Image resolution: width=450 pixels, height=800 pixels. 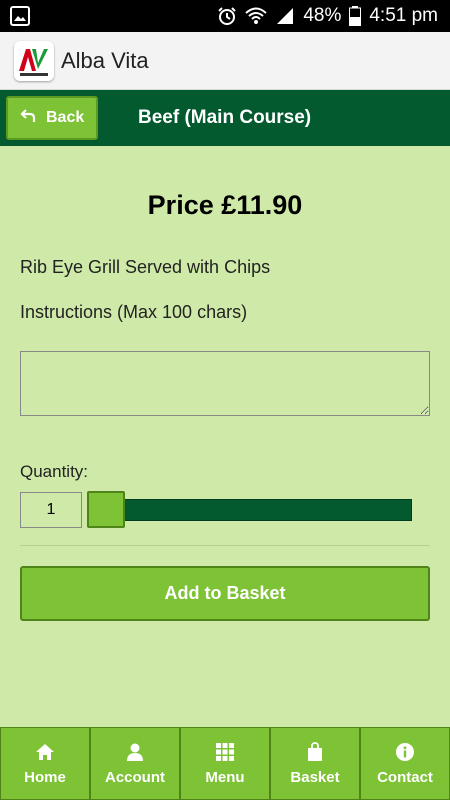 I want to click on clock-time: 4:51 pm, so click(x=403, y=15).